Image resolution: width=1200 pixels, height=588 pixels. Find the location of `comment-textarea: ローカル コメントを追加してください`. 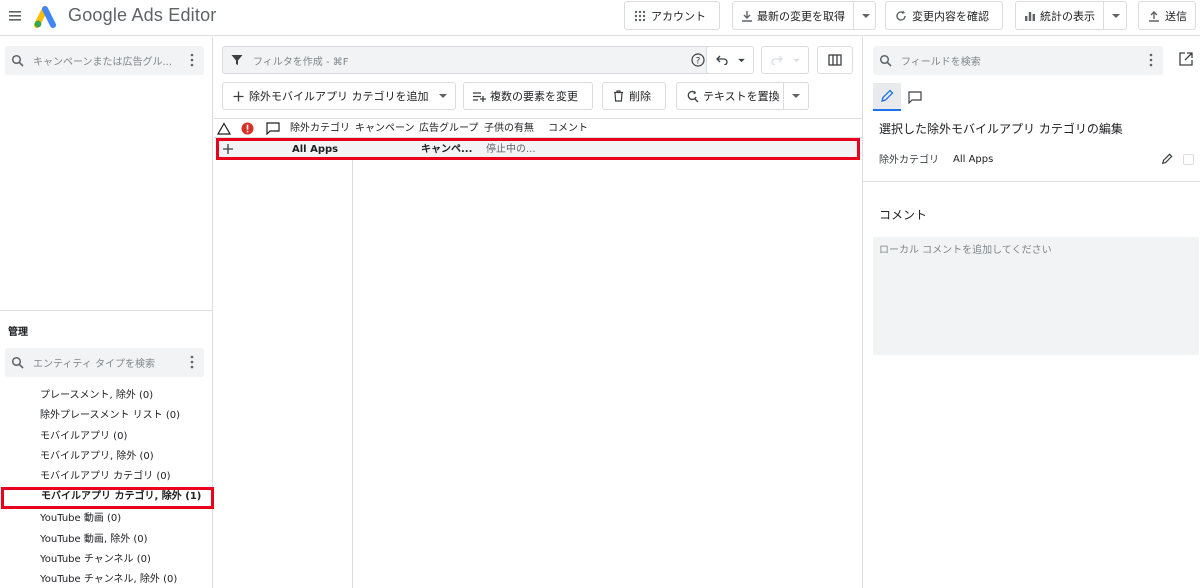

comment-textarea: ローカル コメントを追加してください is located at coordinates (1036, 296).